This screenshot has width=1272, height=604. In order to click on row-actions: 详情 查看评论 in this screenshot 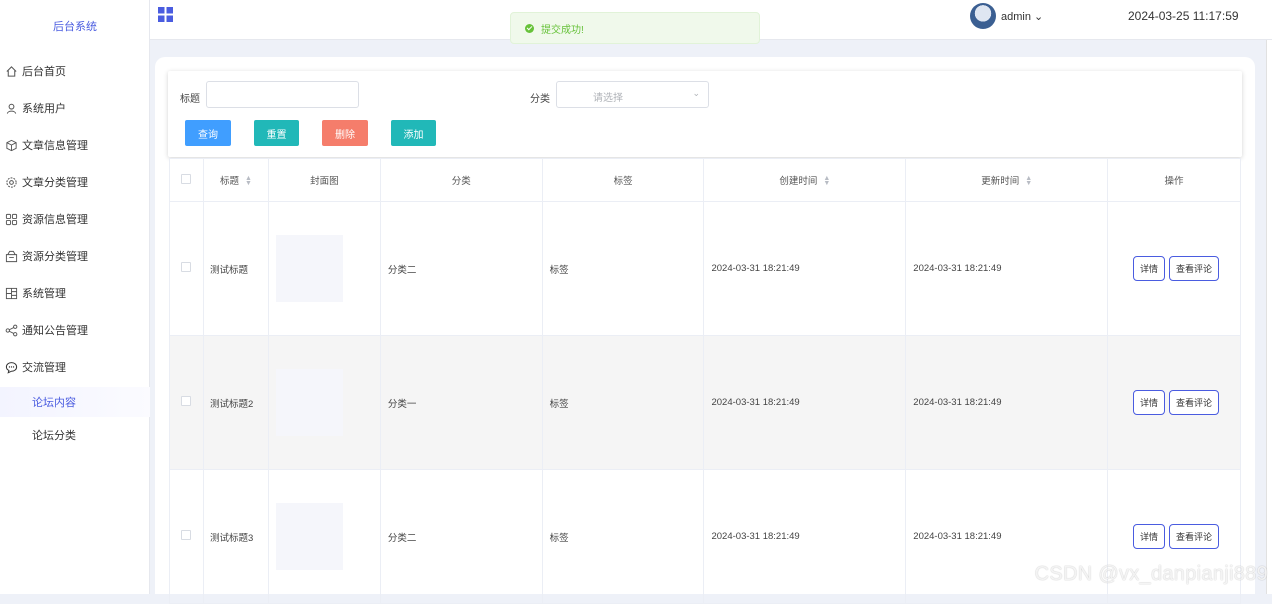, I will do `click(1174, 402)`.